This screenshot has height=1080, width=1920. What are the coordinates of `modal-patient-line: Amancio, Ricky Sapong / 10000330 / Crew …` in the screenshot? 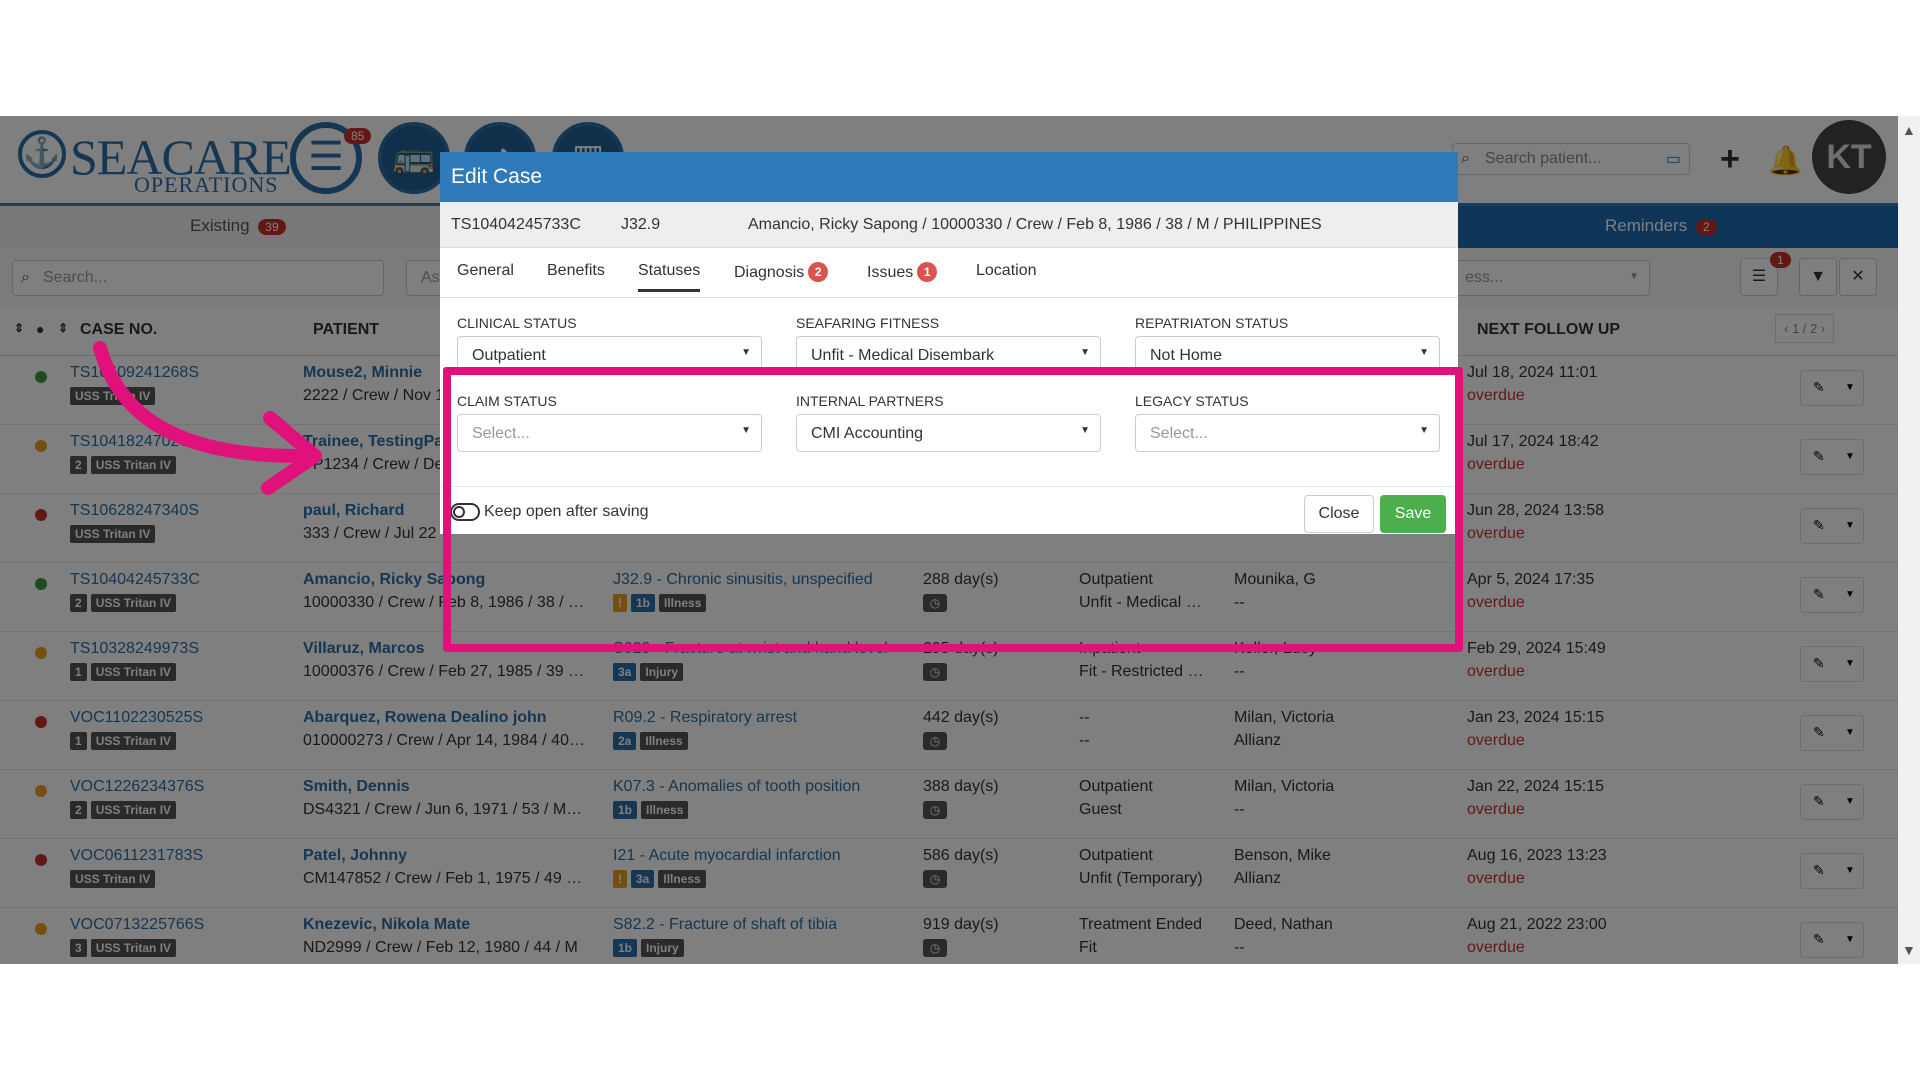 It's located at (1035, 224).